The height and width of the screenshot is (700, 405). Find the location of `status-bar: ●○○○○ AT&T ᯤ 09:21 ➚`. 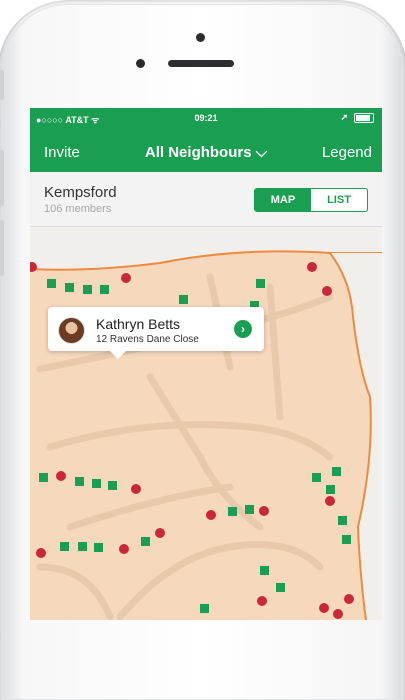

status-bar: ●○○○○ AT&T ᯤ 09:21 ➚ is located at coordinates (206, 118).